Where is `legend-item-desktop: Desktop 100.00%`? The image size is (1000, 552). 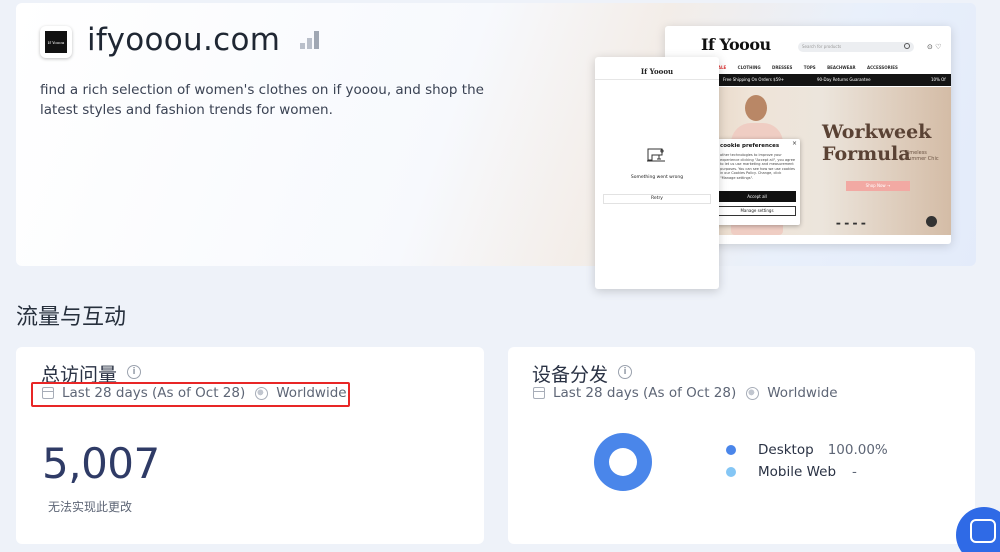 legend-item-desktop: Desktop 100.00% is located at coordinates (807, 450).